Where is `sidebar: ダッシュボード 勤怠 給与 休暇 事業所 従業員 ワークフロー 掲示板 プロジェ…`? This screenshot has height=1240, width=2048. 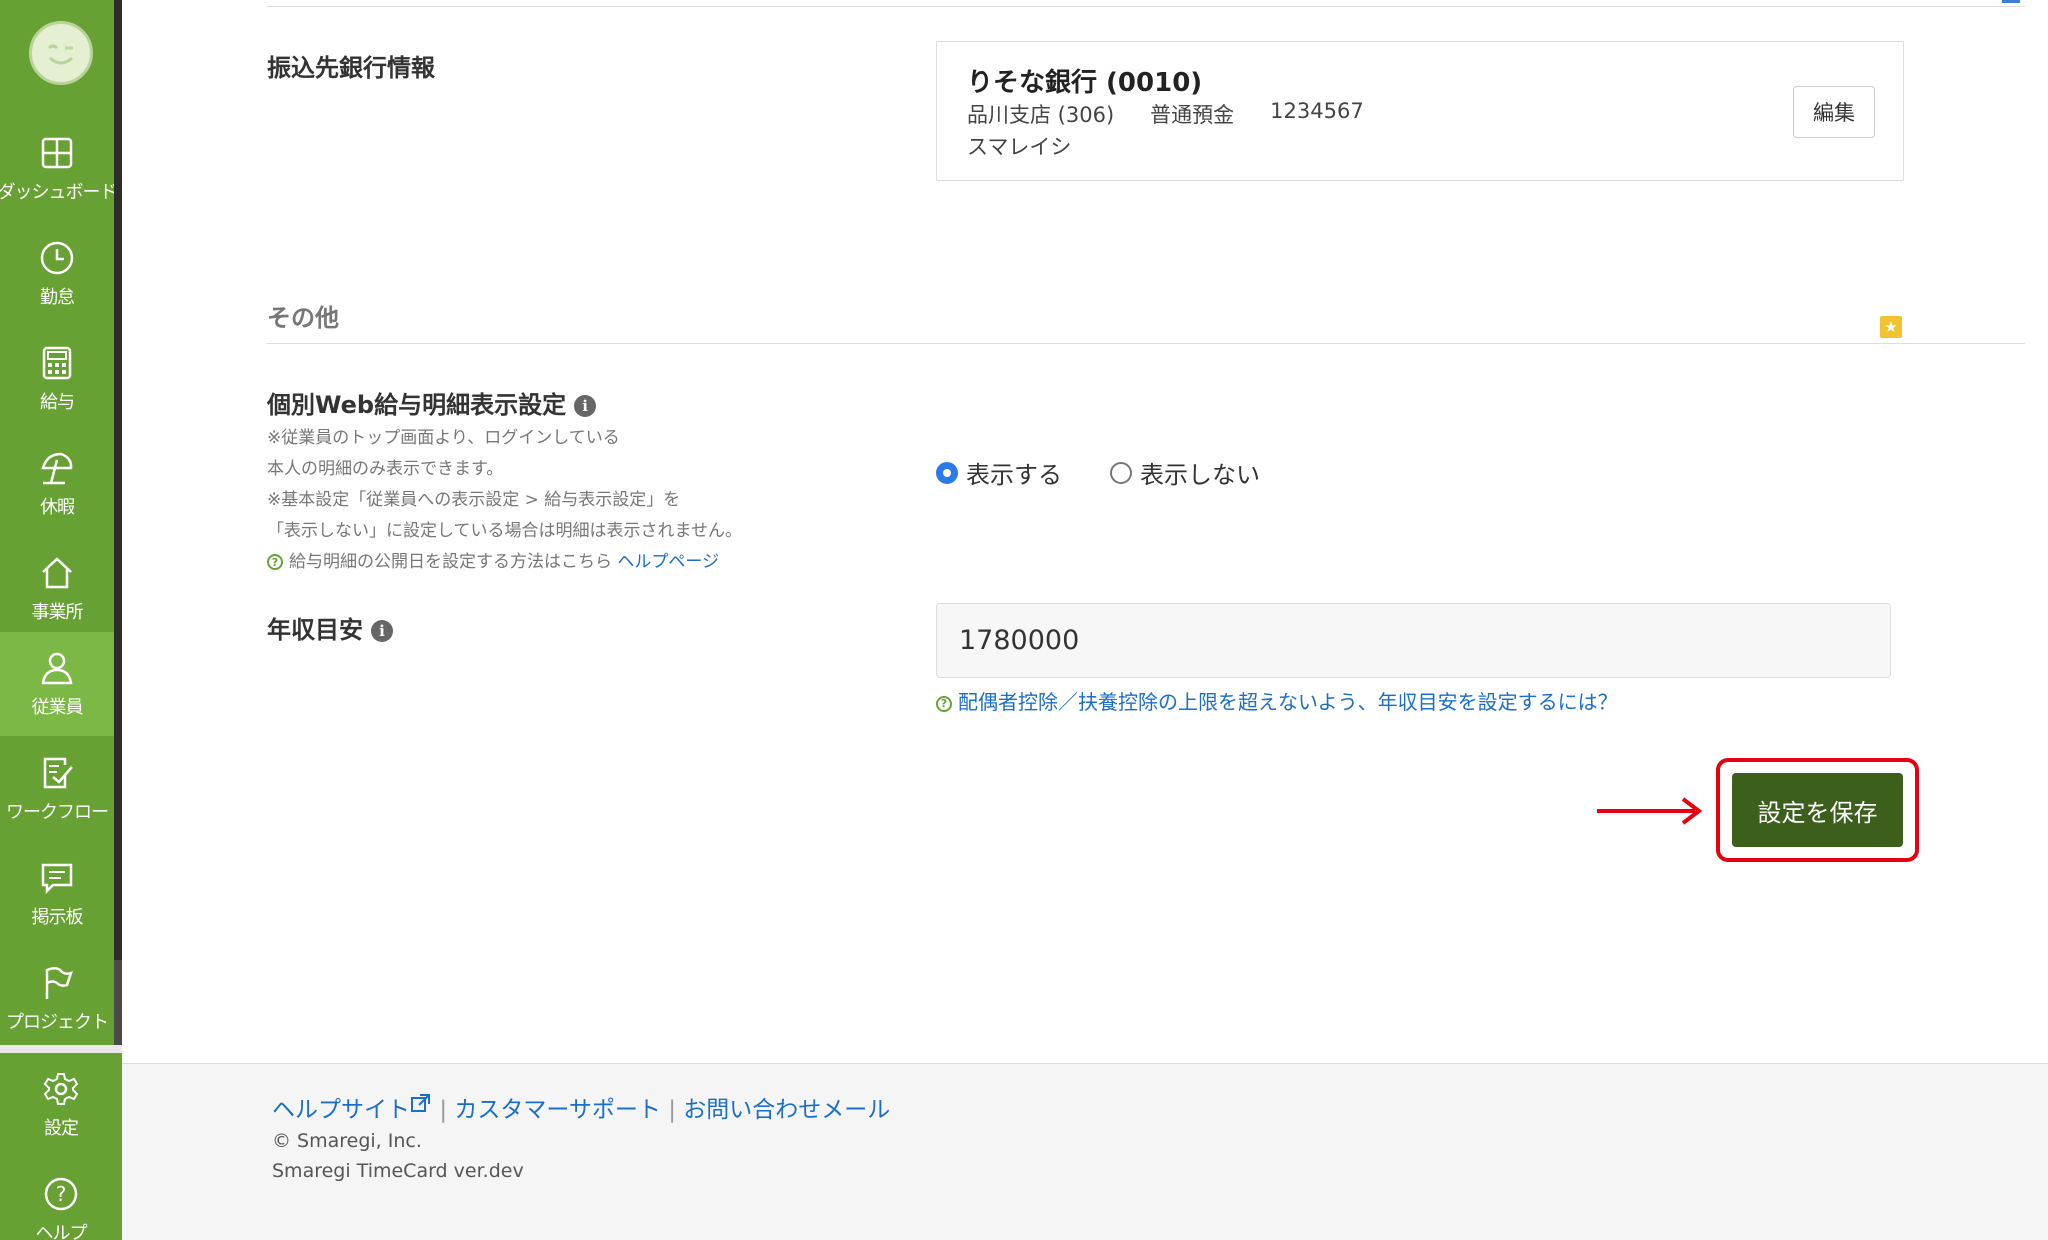 sidebar: ダッシュボード 勤怠 給与 休暇 事業所 従業員 ワークフロー 掲示板 プロジェ… is located at coordinates (61, 620).